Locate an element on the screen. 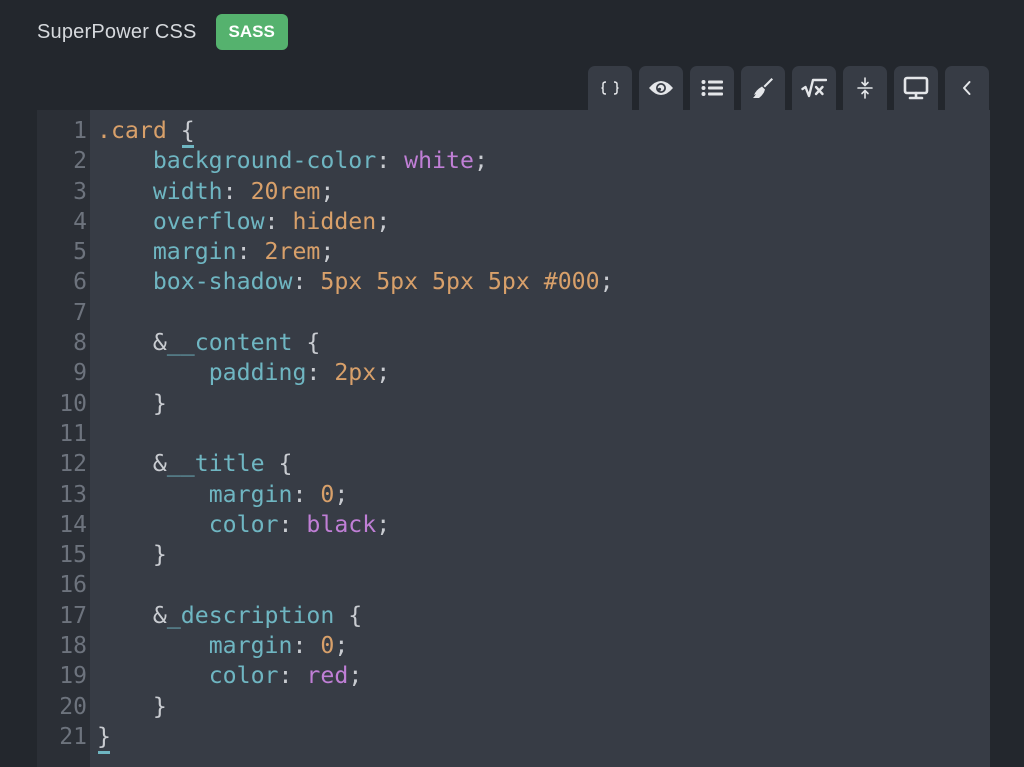 This screenshot has width=1024, height=767. line-number: 19 is located at coordinates (73, 676).